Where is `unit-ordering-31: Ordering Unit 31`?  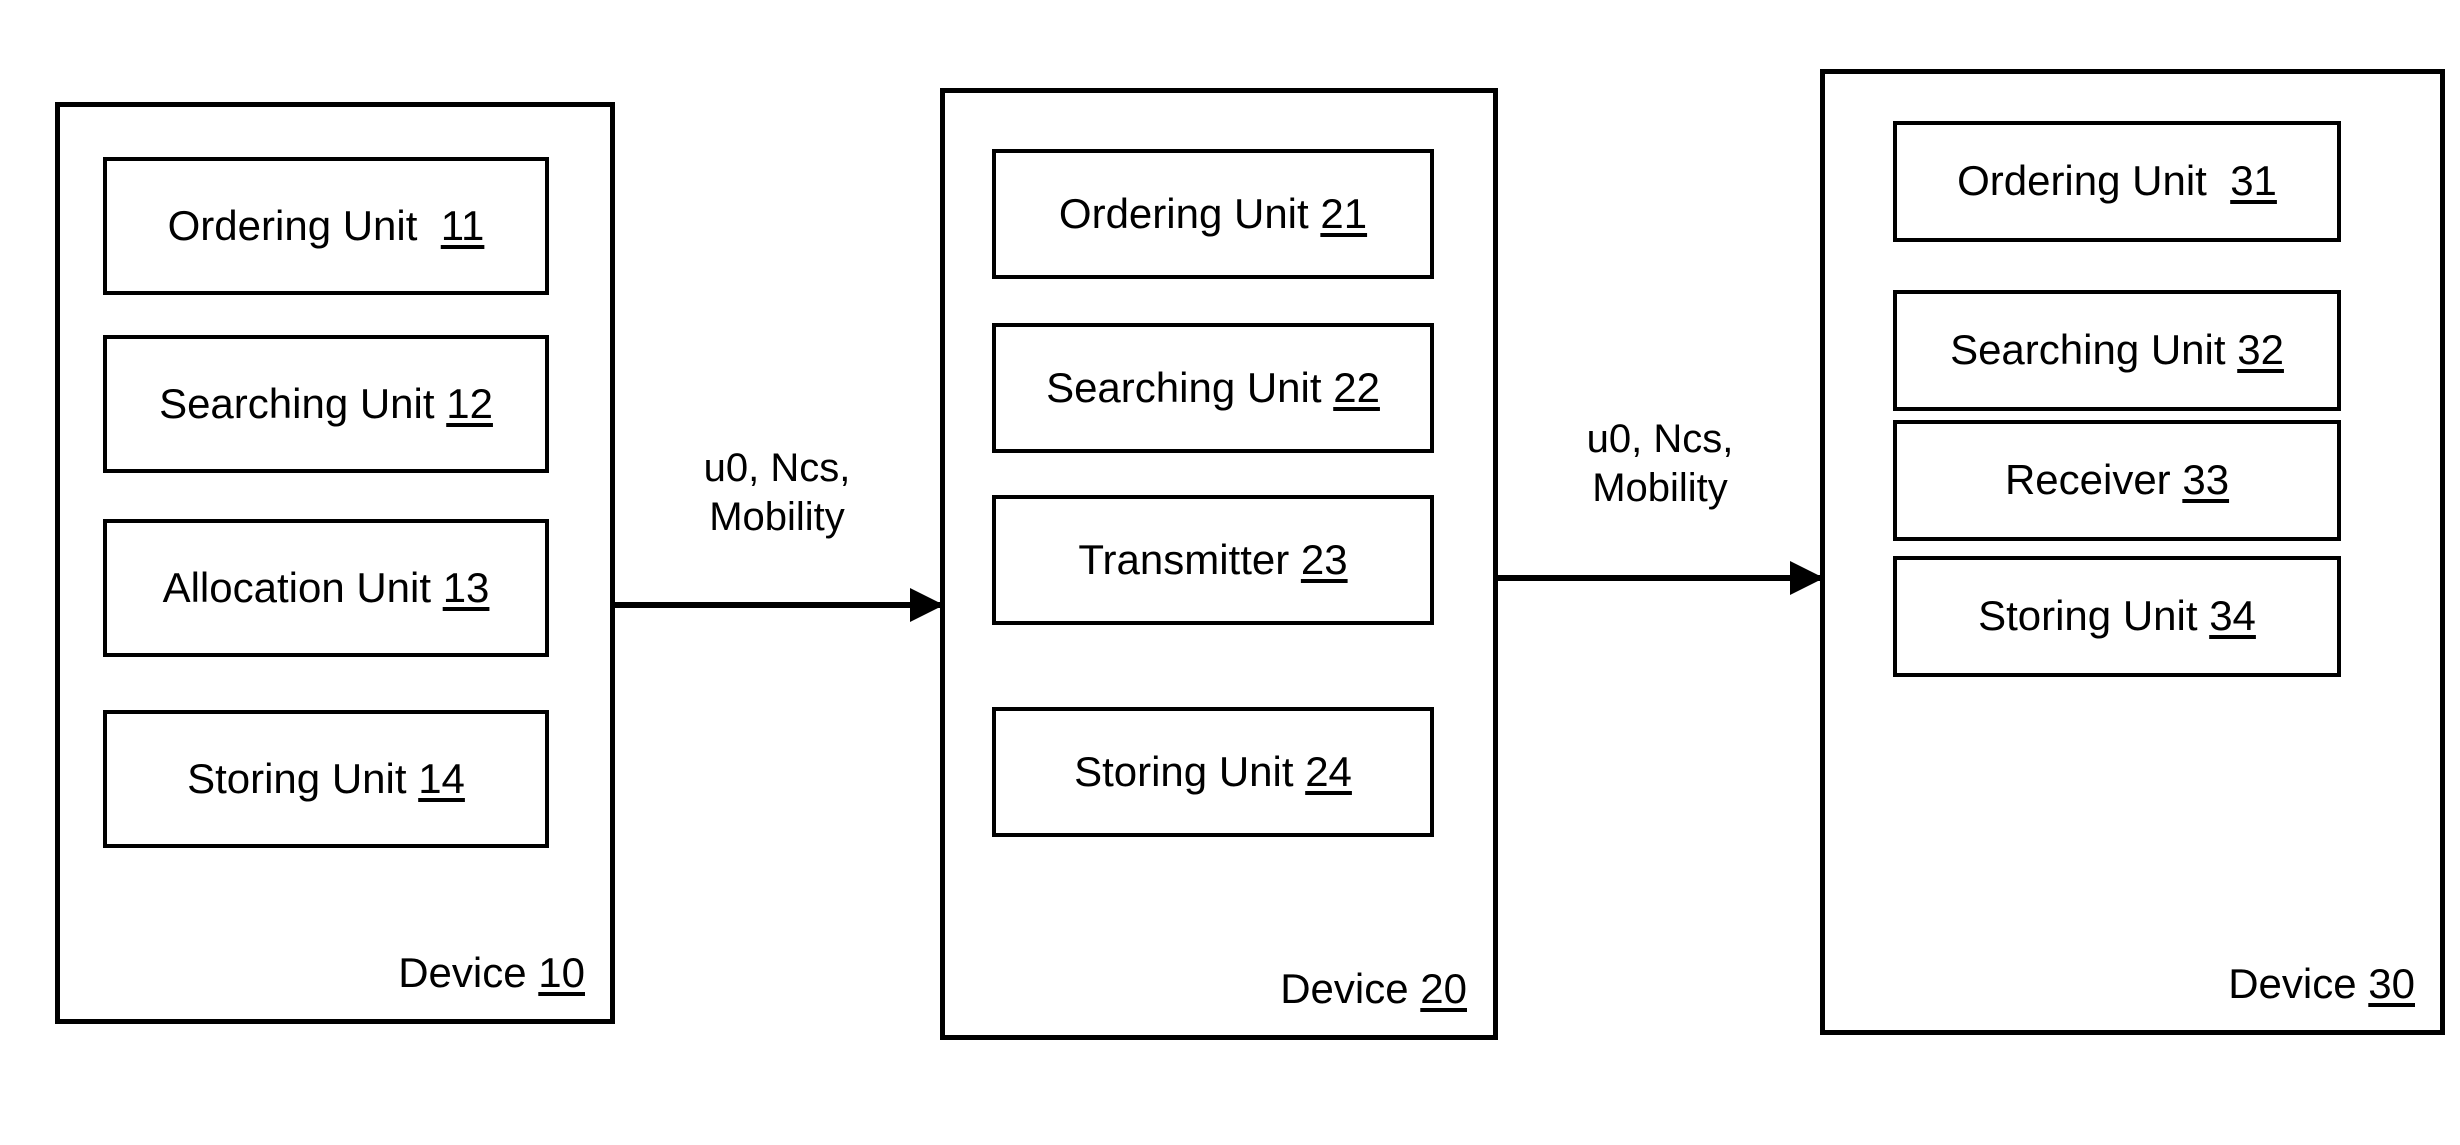 unit-ordering-31: Ordering Unit 31 is located at coordinates (2117, 181).